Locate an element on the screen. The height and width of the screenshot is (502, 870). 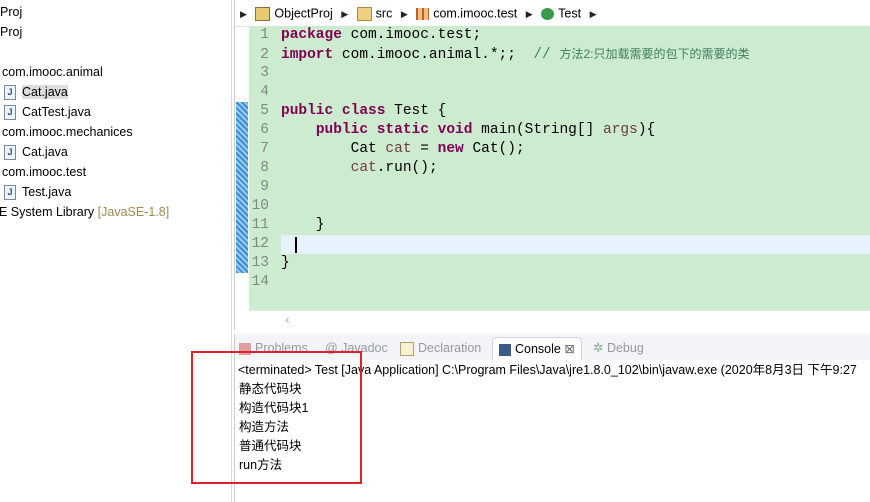
line-number: 11 is located at coordinates (260, 225).